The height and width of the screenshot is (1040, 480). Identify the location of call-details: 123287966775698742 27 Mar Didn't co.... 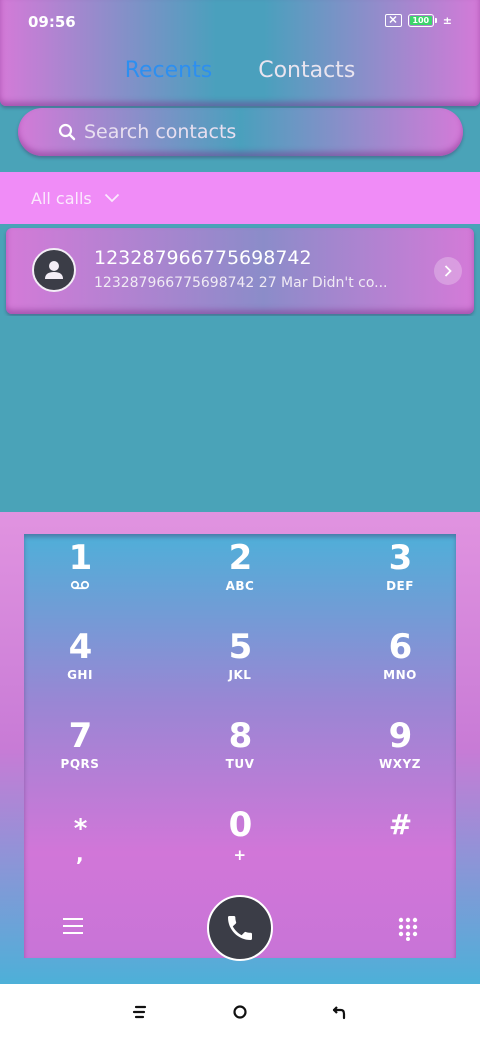
(241, 283).